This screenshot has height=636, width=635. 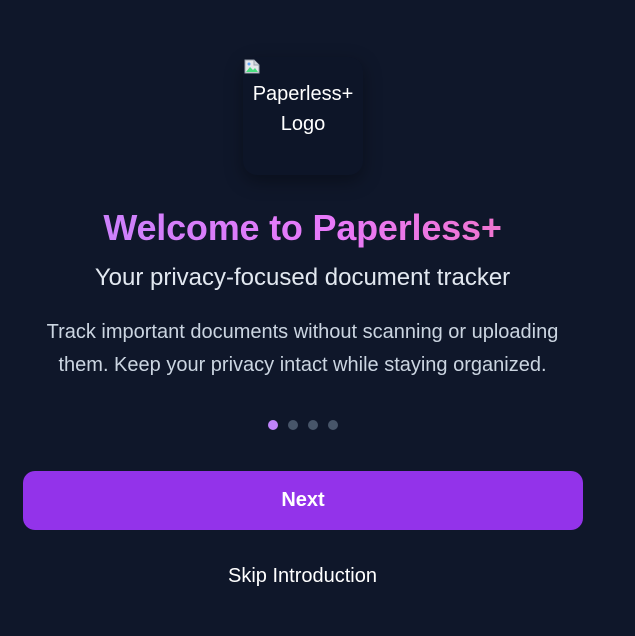 What do you see at coordinates (302, 277) in the screenshot?
I see `welcome-subtitle: Your privacy-focused document tracker` at bounding box center [302, 277].